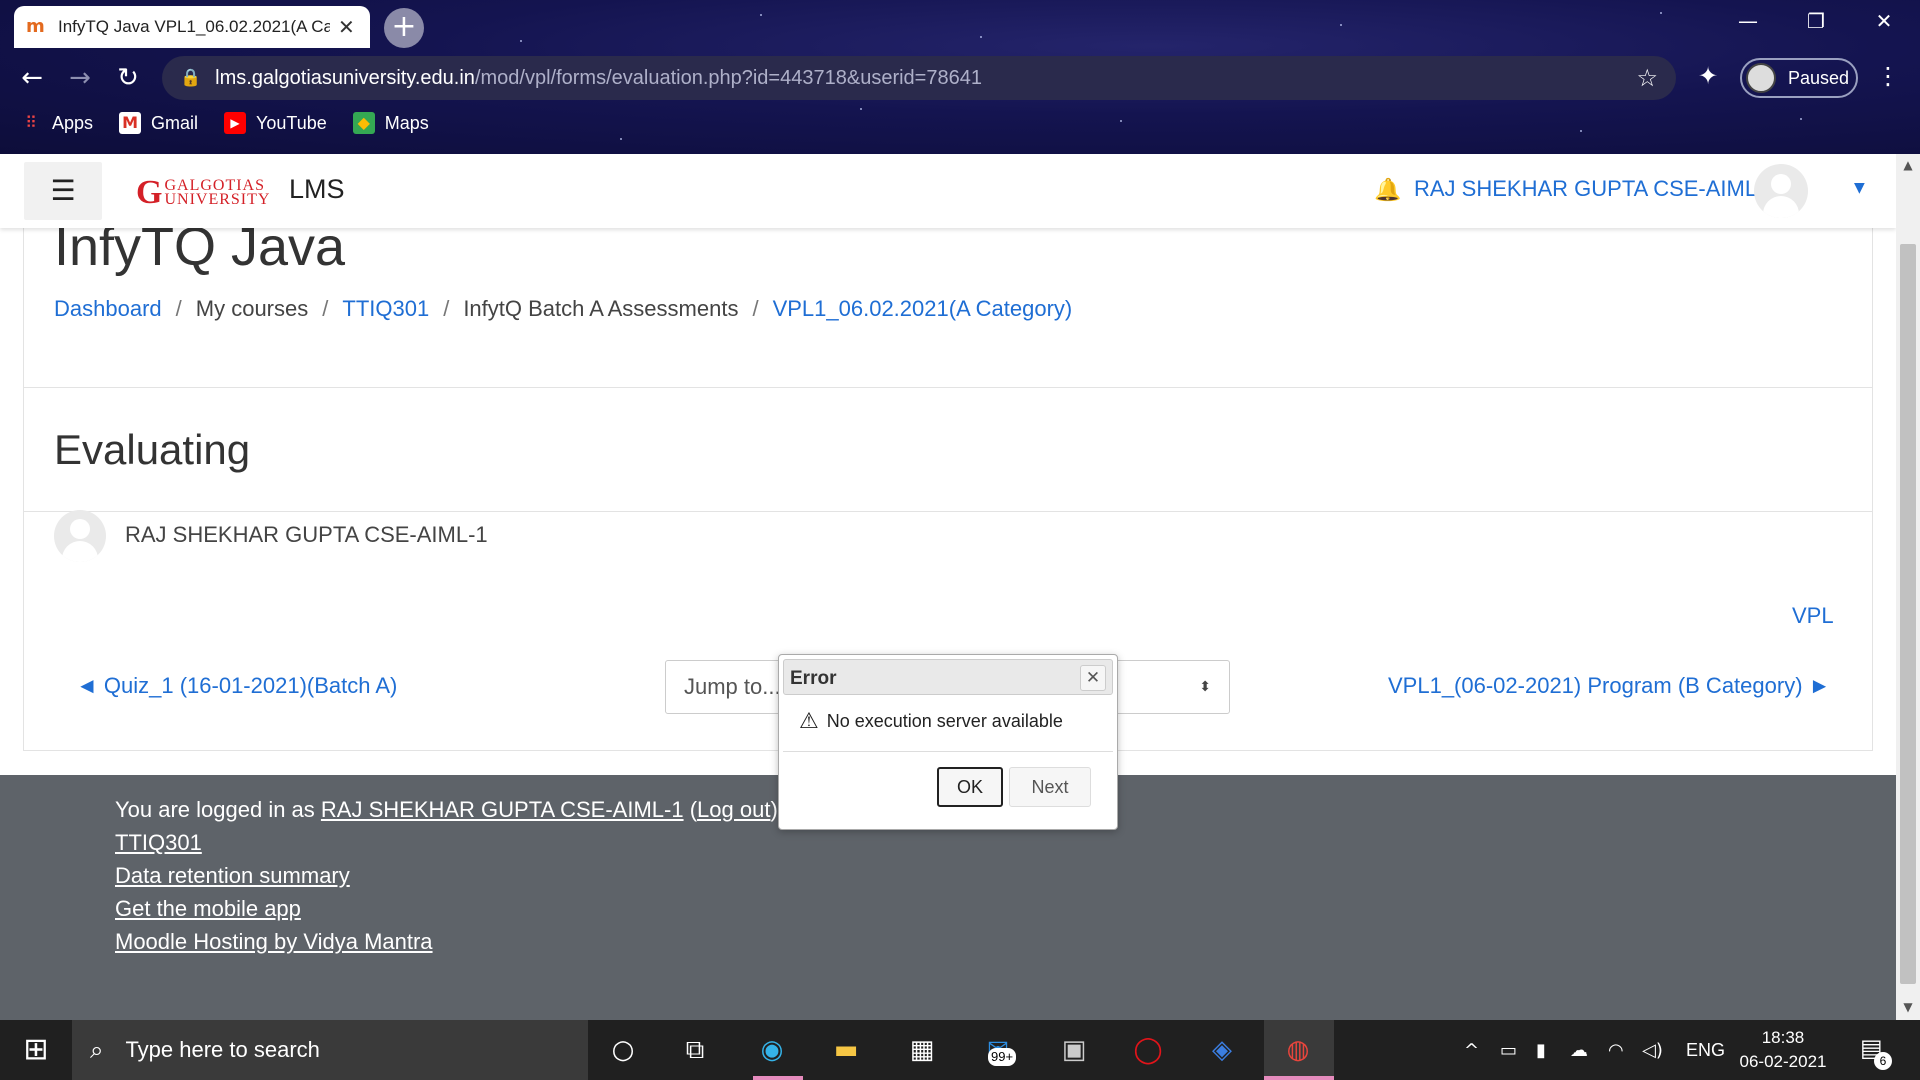  What do you see at coordinates (695, 1050) in the screenshot?
I see `task-view-icon: ⧉` at bounding box center [695, 1050].